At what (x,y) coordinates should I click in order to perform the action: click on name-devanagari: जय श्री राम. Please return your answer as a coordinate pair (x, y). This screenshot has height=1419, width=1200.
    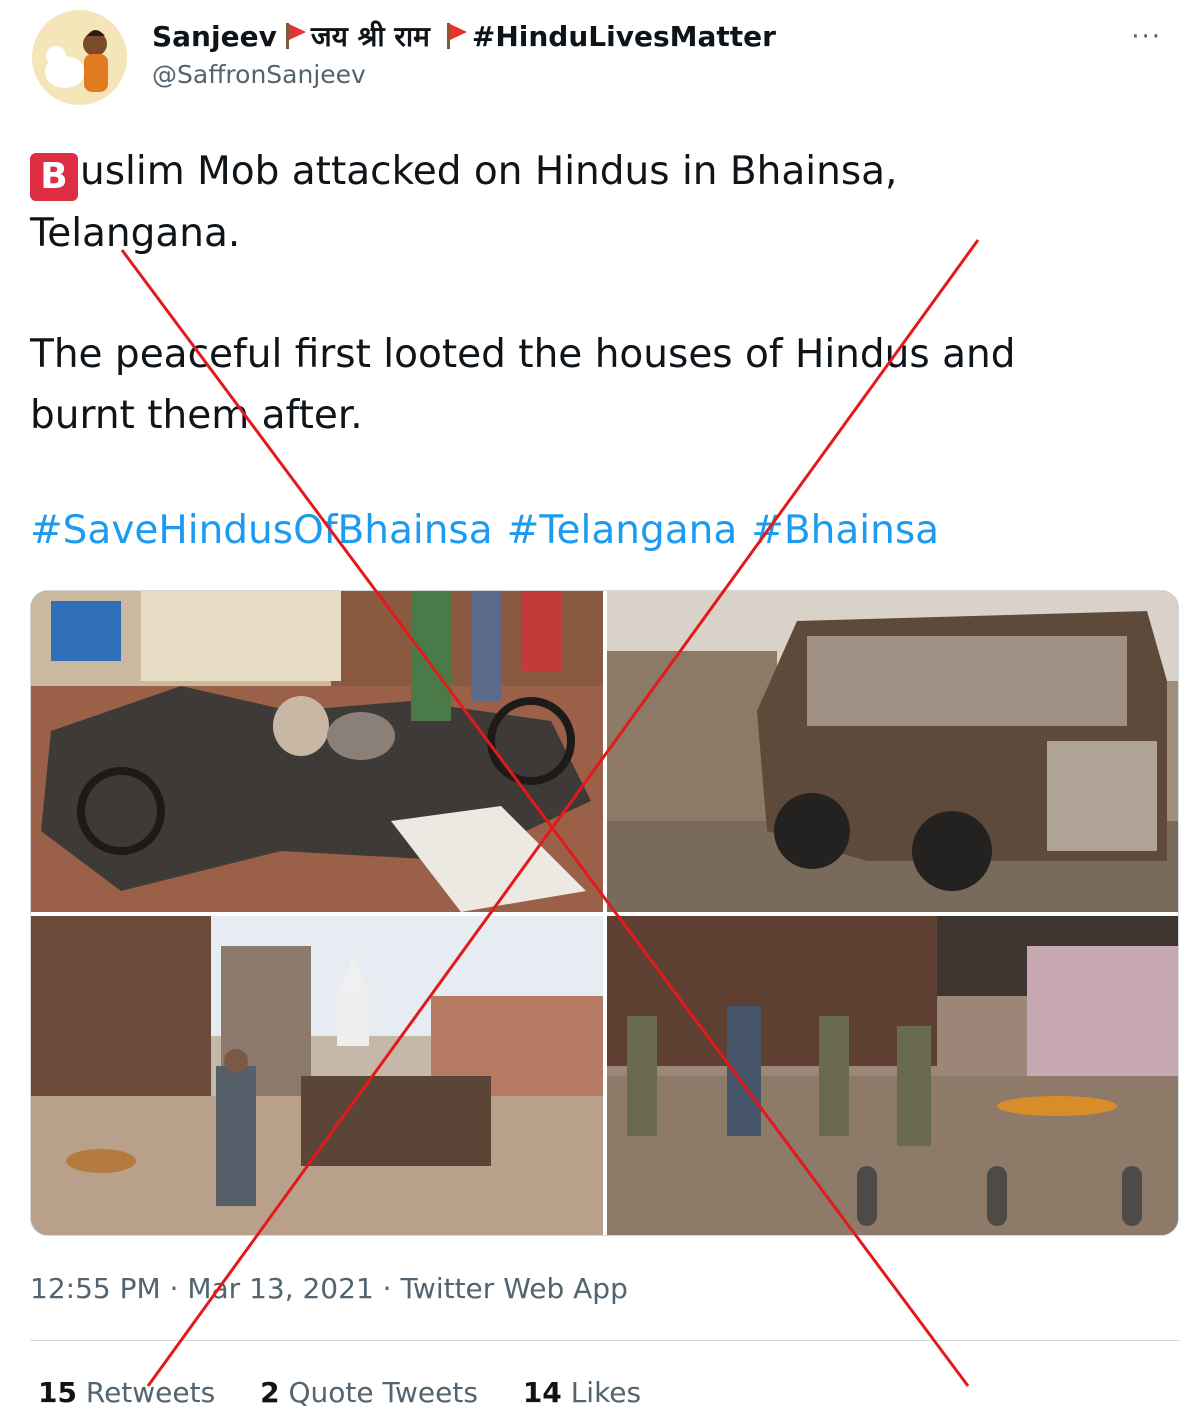
    Looking at the image, I should click on (370, 36).